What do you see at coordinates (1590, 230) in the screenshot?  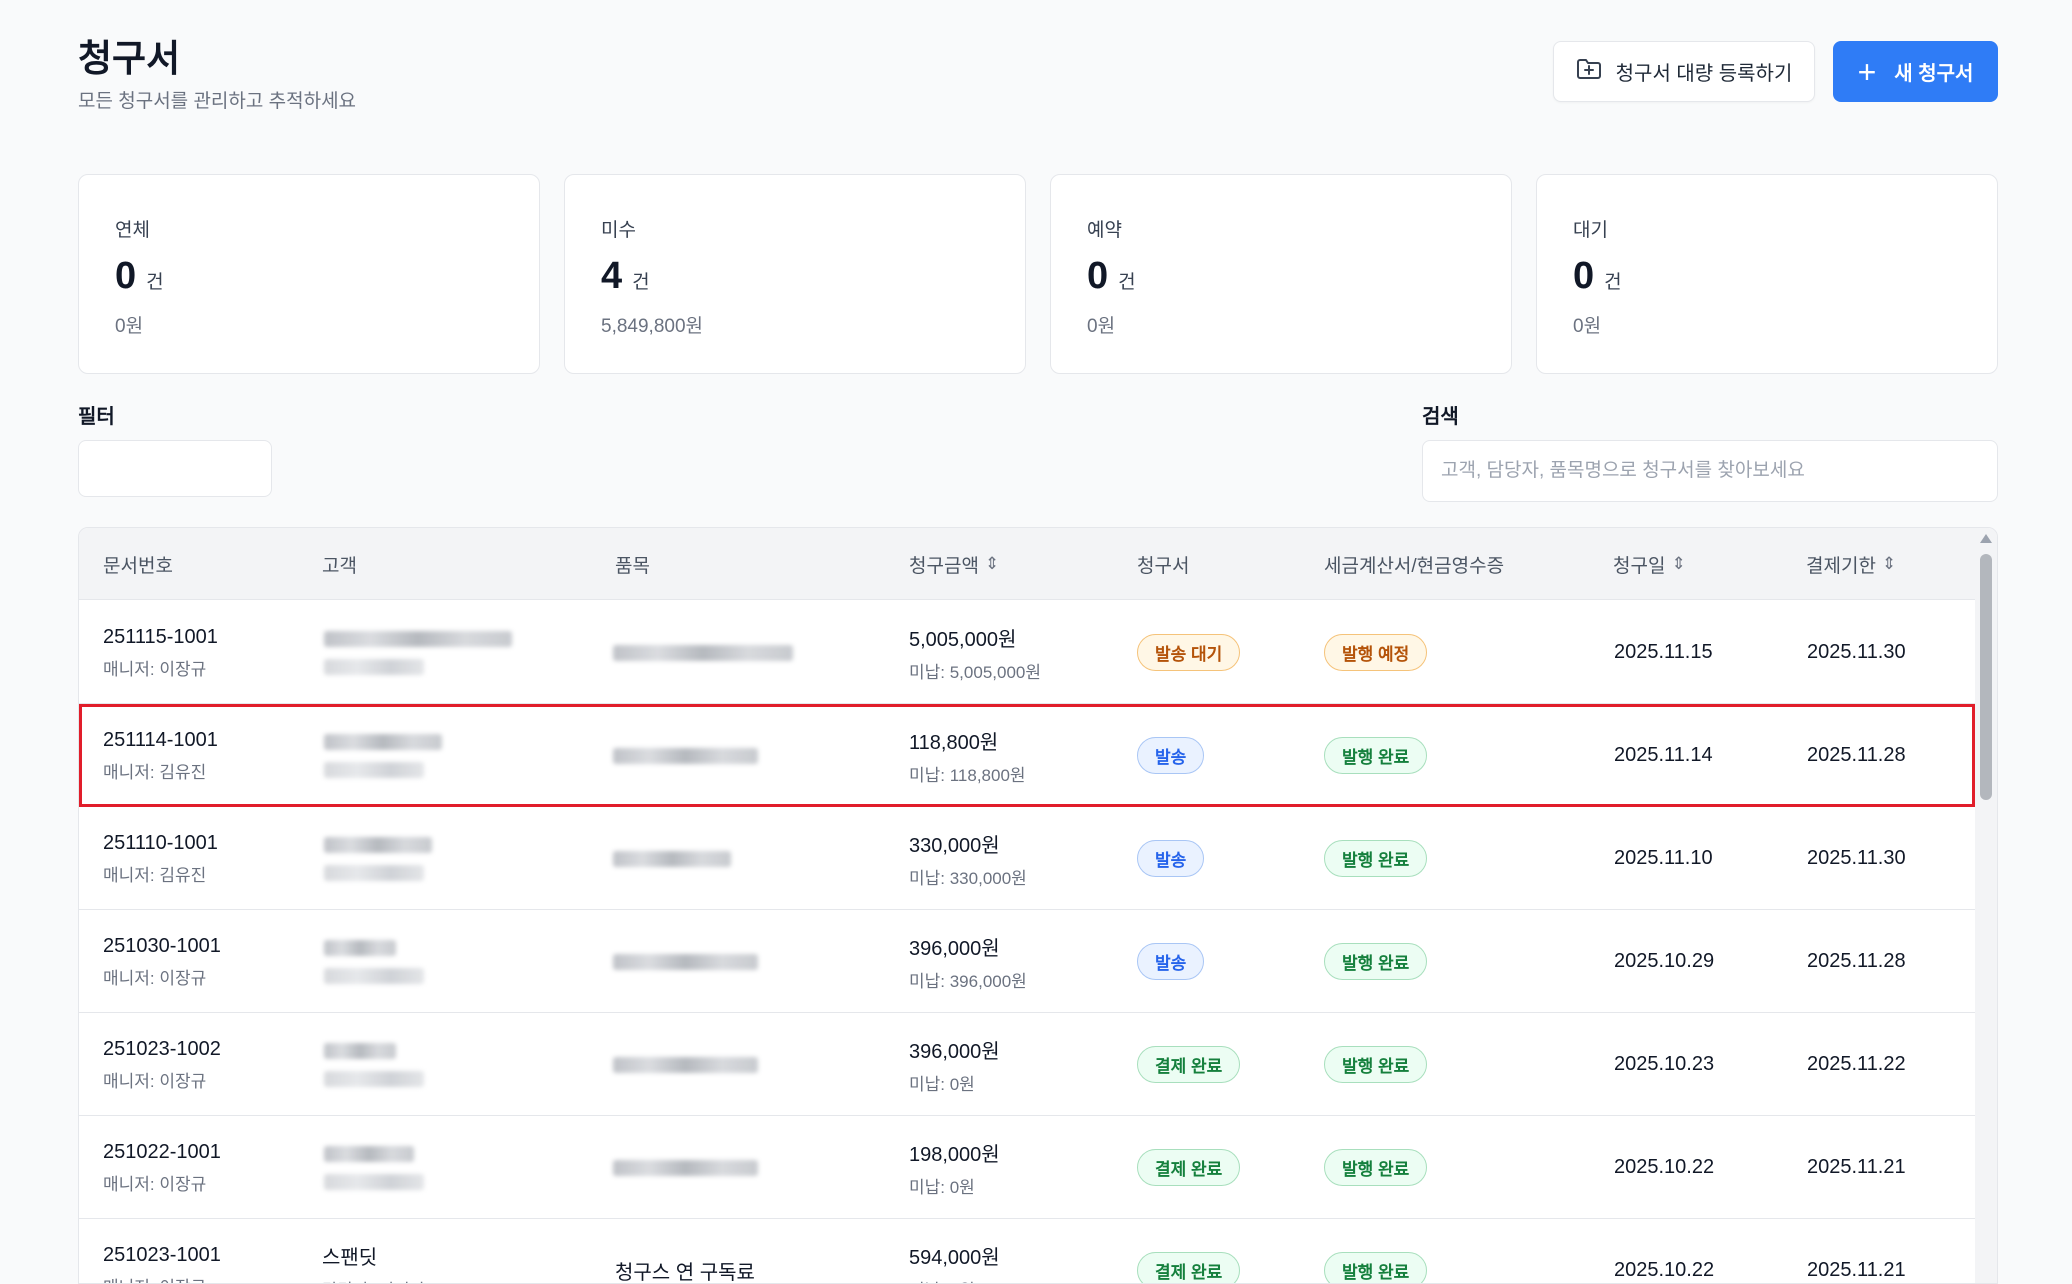 I see `card-label: 대기` at bounding box center [1590, 230].